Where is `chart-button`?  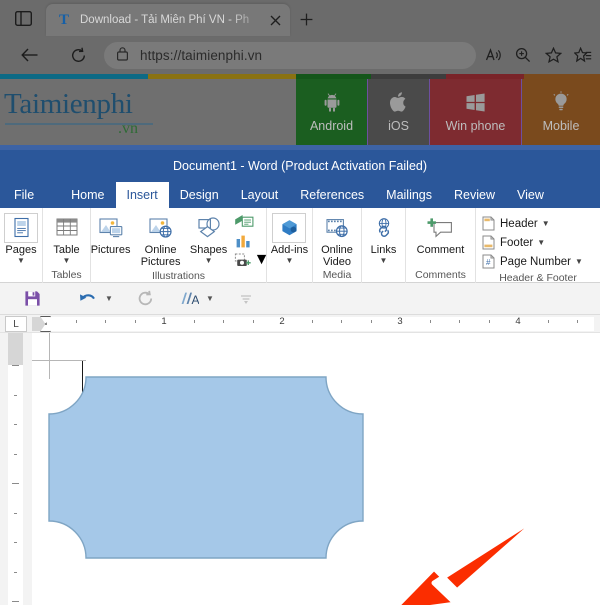
chart-button is located at coordinates (252, 240).